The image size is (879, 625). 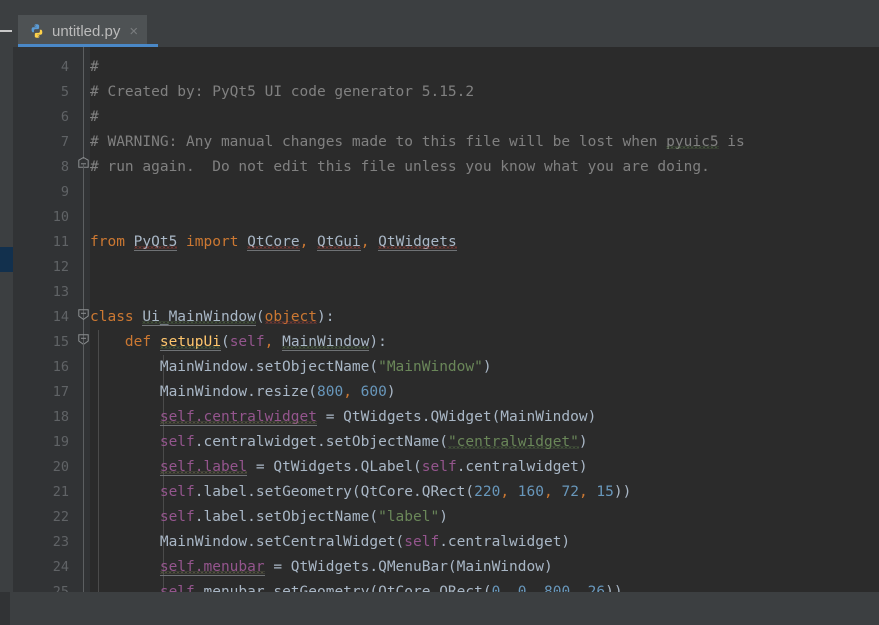 What do you see at coordinates (60, 317) in the screenshot?
I see `line-number: 14` at bounding box center [60, 317].